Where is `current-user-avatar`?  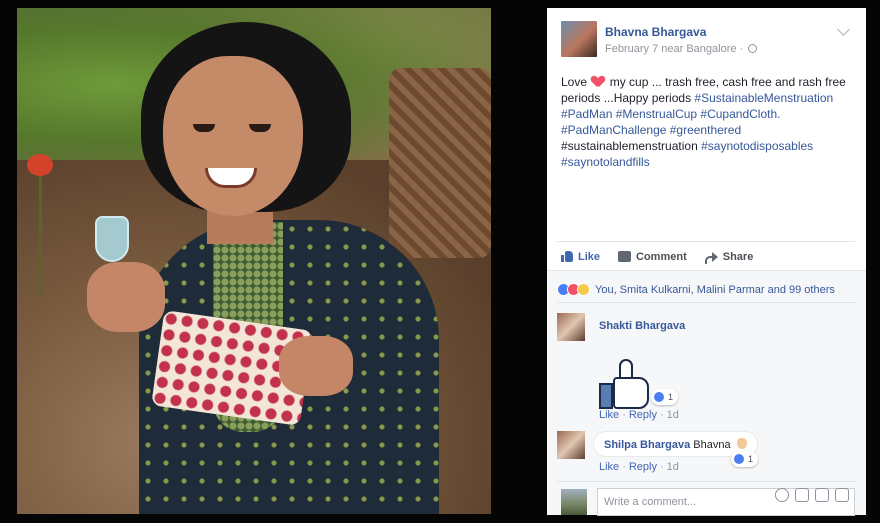
current-user-avatar is located at coordinates (574, 502).